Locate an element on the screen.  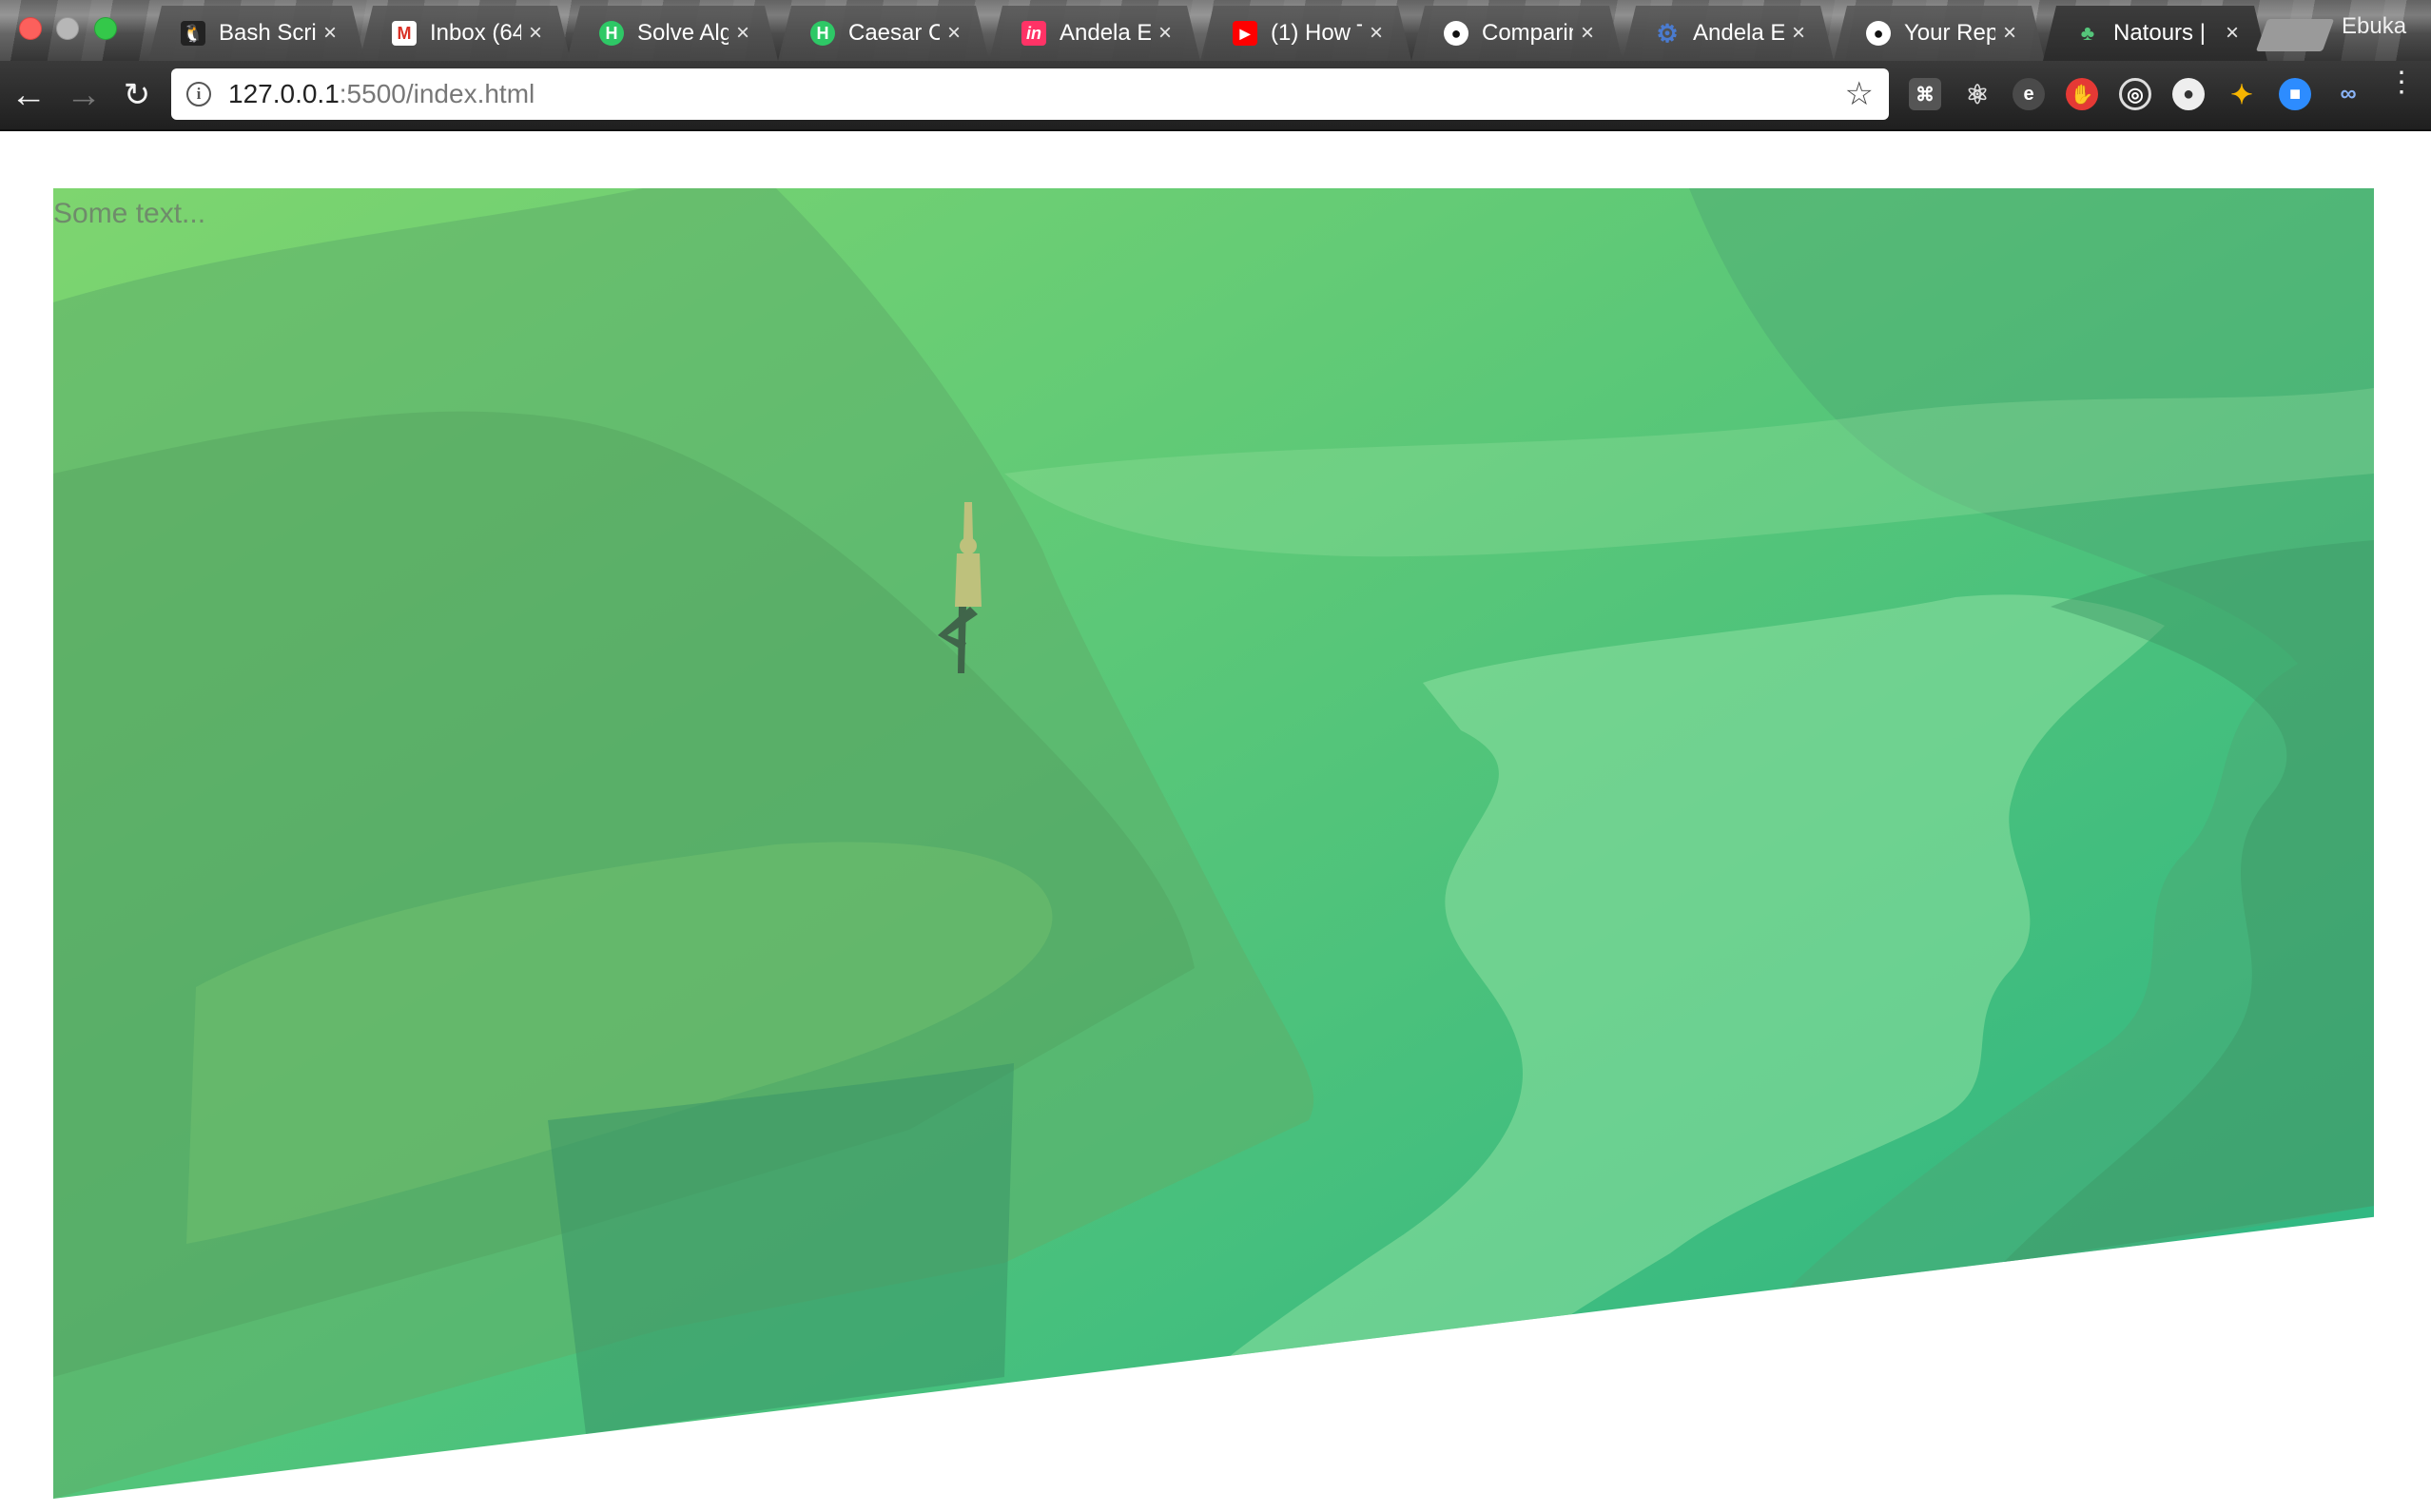
tab-inbox: M Inbox (64 × is located at coordinates (465, 33).